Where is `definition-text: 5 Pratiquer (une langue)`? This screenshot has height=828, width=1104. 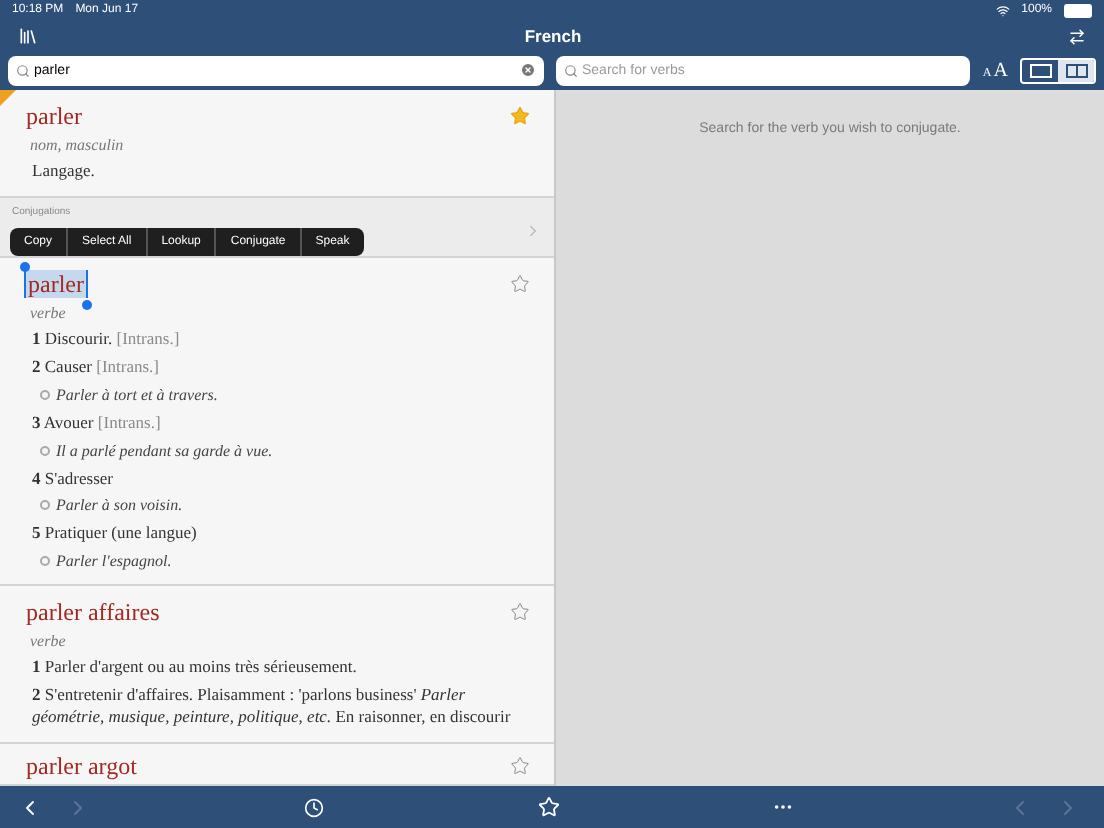 definition-text: 5 Pratiquer (une langue) is located at coordinates (115, 533).